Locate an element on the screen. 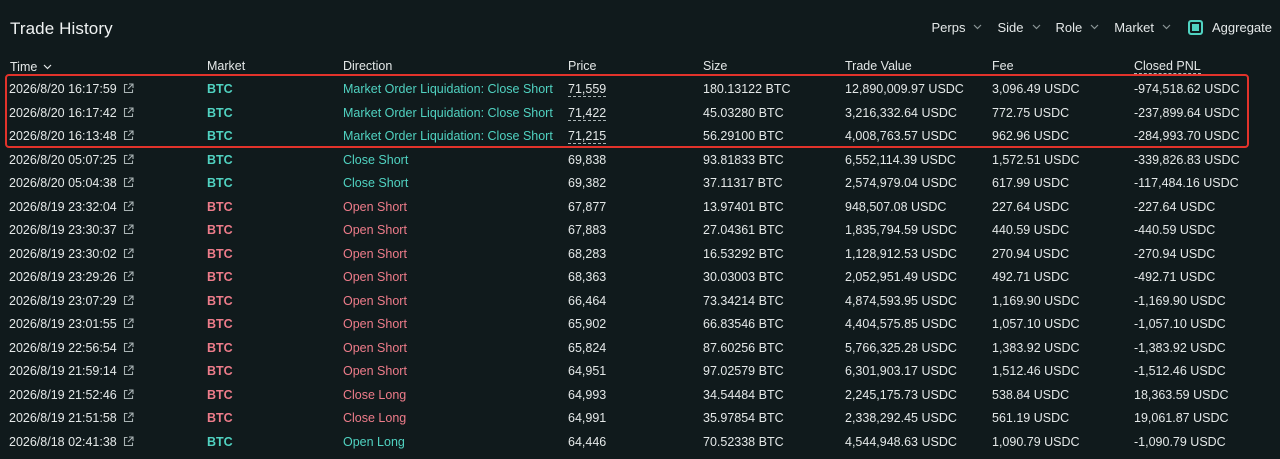 Image resolution: width=1280 pixels, height=459 pixels. trade-size: 56.29100 BTC is located at coordinates (743, 136).